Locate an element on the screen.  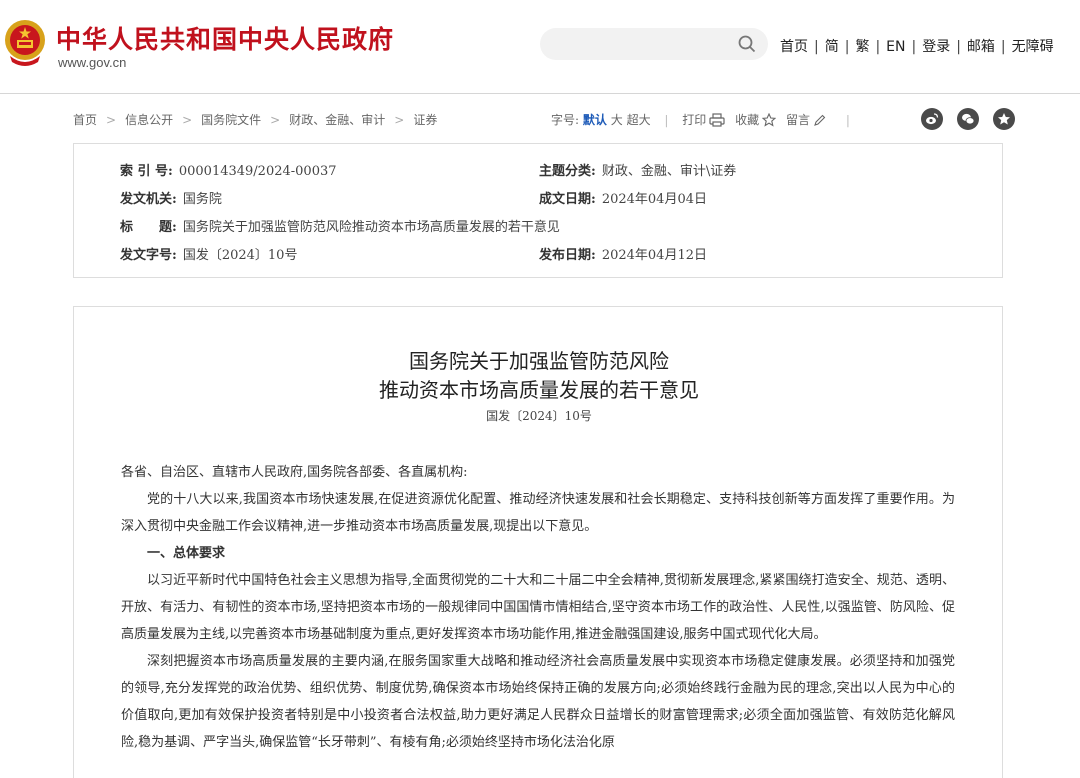
written-date-label: 成文日期: is located at coordinates (567, 199).